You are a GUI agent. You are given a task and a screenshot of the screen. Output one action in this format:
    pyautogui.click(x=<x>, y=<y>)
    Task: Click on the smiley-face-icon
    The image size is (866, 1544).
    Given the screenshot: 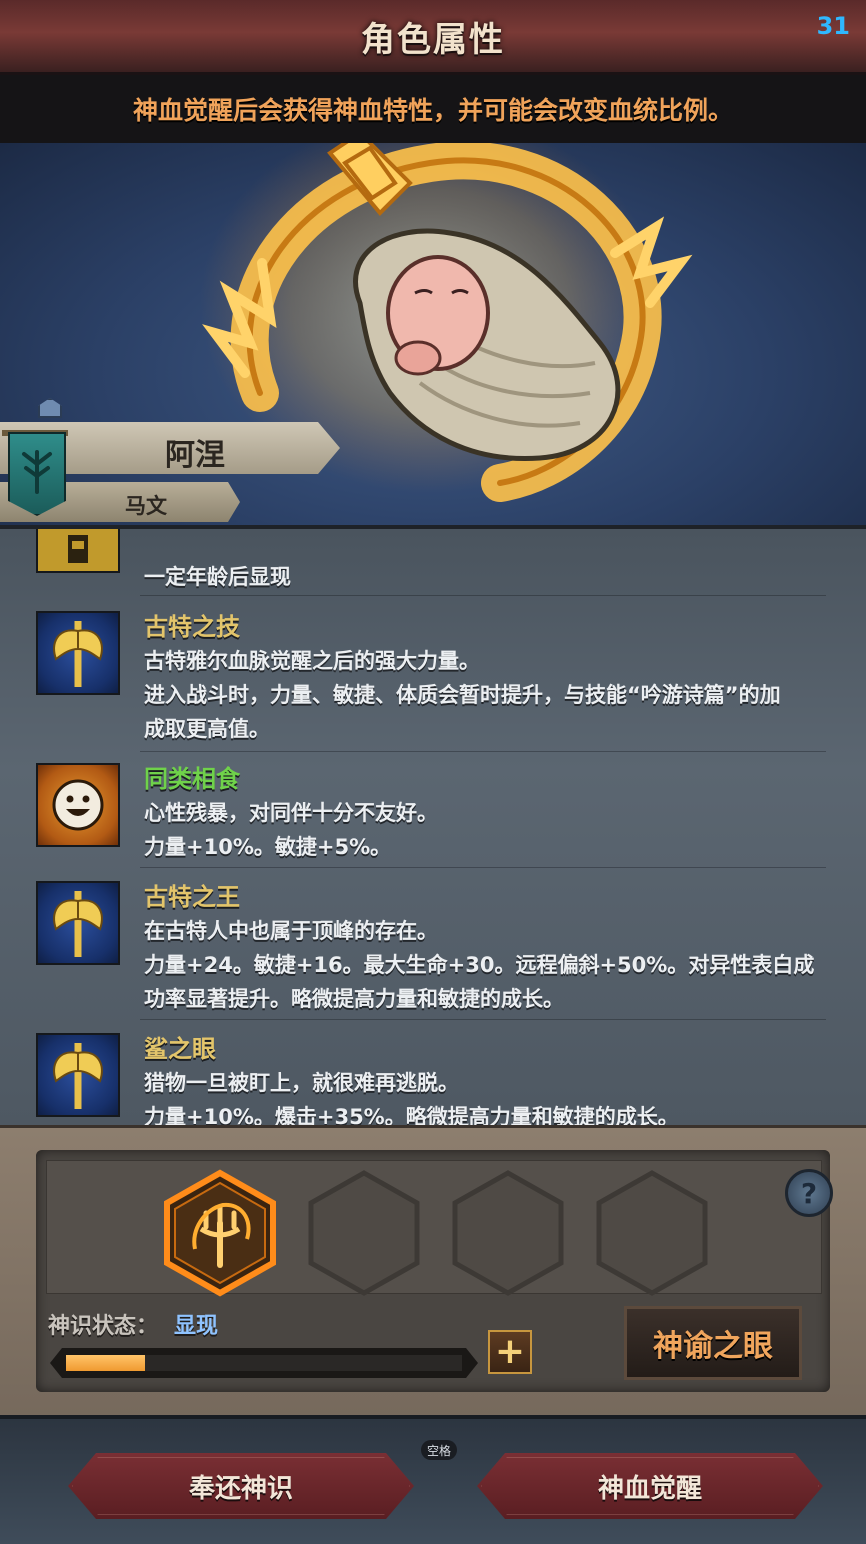 What is the action you would take?
    pyautogui.click(x=78, y=805)
    